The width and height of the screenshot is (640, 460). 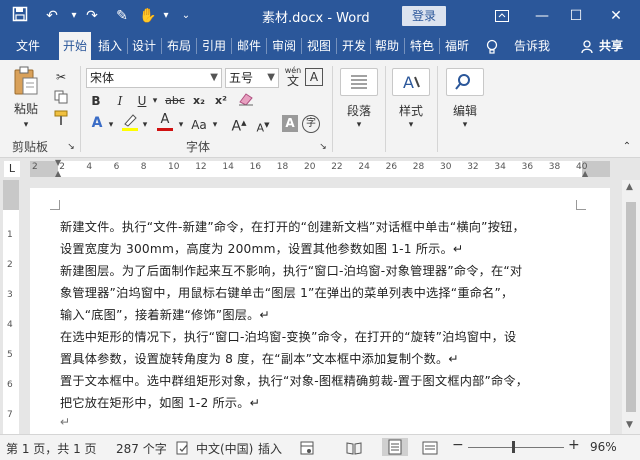 I want to click on doc-line: 置具体参数，设置旋转角度为 8 度，在“副本”文本框中添加复制个数。↵, so click(x=259, y=359).